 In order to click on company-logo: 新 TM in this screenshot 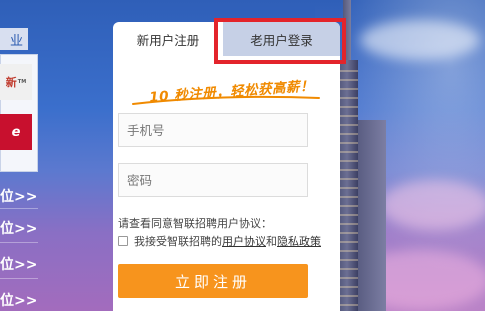, I will do `click(16, 82)`.